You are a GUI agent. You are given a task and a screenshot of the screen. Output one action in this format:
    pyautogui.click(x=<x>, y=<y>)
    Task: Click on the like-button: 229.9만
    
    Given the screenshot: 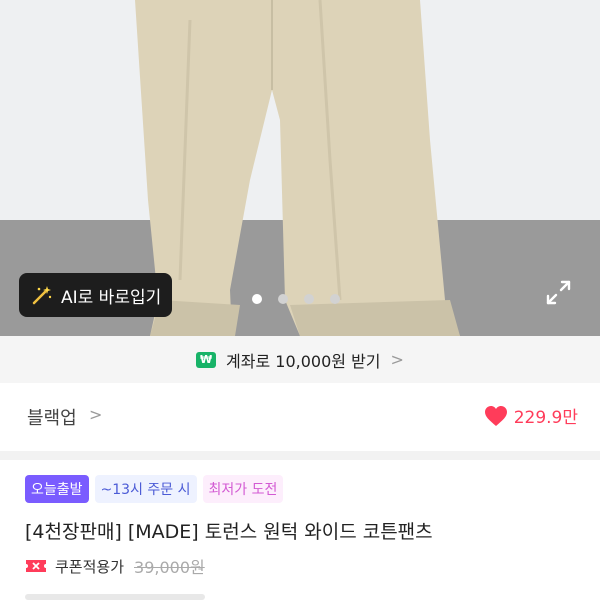 What is the action you would take?
    pyautogui.click(x=531, y=415)
    